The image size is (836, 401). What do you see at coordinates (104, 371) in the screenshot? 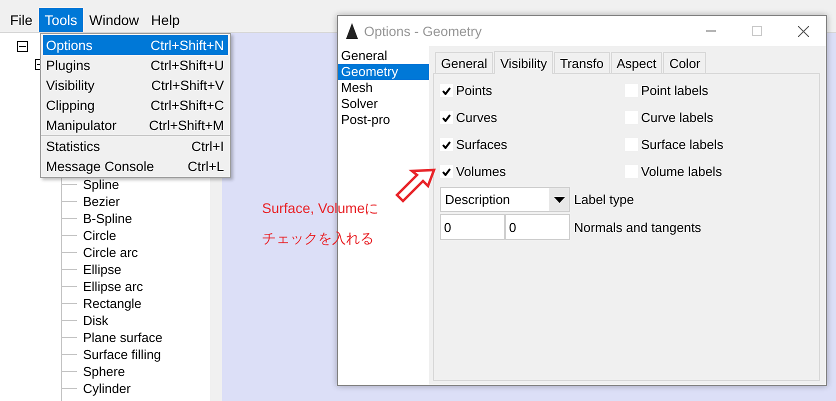
I see `tree-item: Sphere` at bounding box center [104, 371].